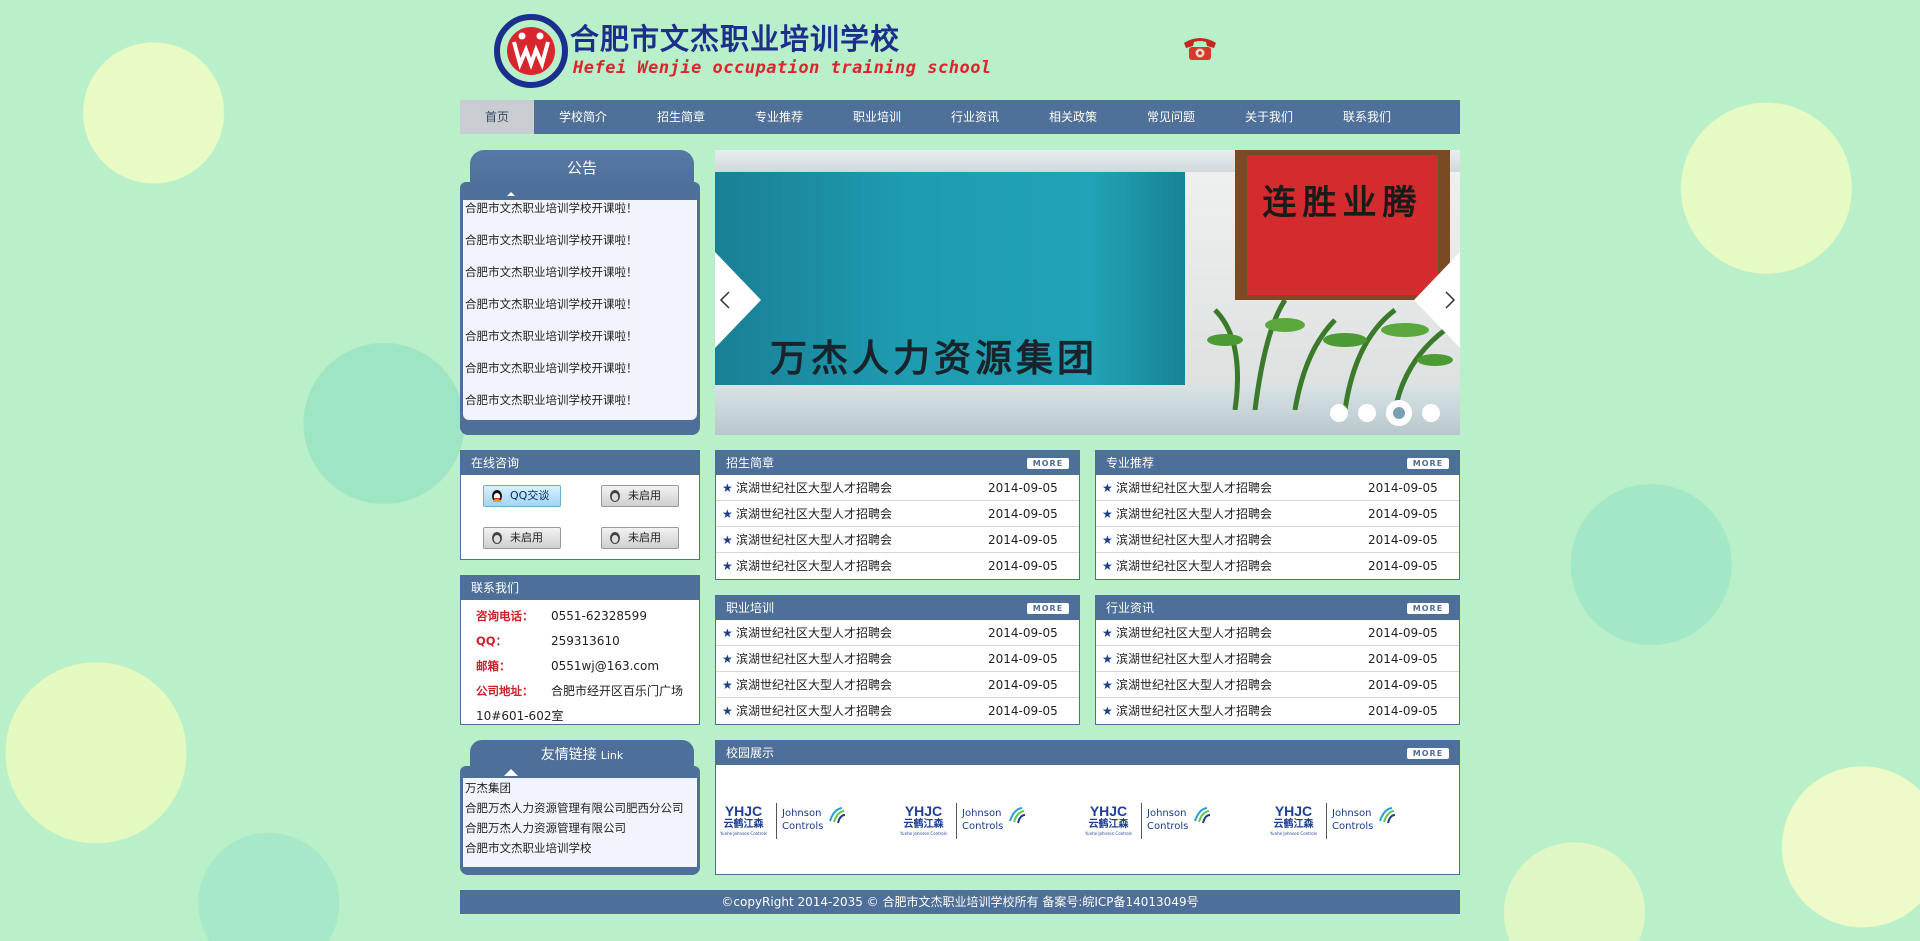 This screenshot has width=1920, height=941. What do you see at coordinates (975, 117) in the screenshot?
I see `nav-item-industry-news: 行业资讯` at bounding box center [975, 117].